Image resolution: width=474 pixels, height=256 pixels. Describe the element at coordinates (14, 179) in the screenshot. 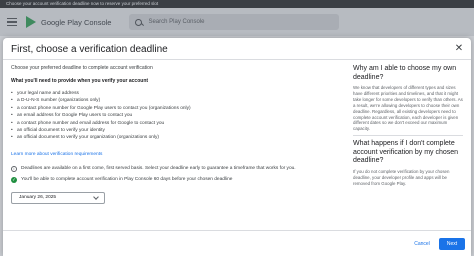

I see `check-circle-icon: ✓` at that location.